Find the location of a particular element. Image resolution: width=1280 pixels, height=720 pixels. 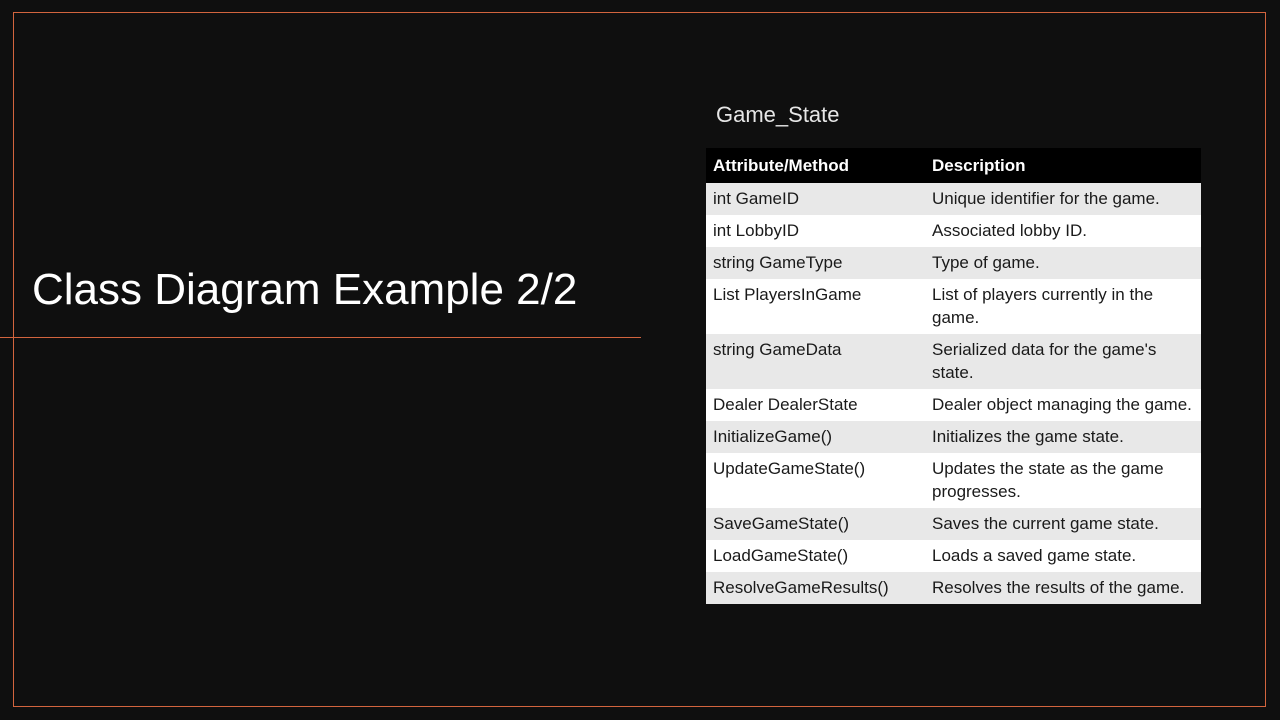

header-attribute-method: Attribute/Method is located at coordinates (815, 165).